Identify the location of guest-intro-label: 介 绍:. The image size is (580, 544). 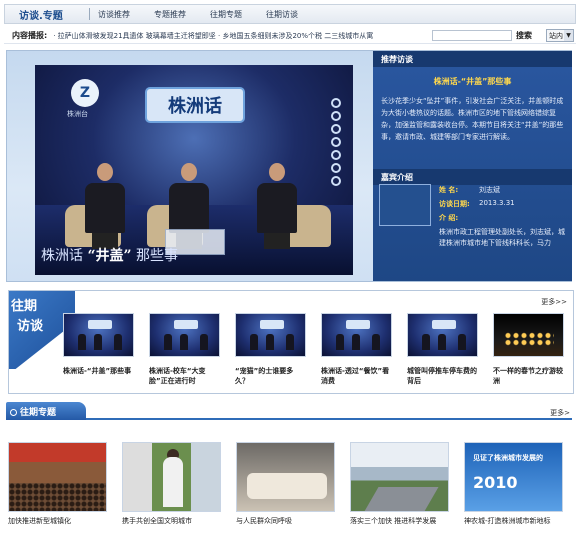
(449, 218).